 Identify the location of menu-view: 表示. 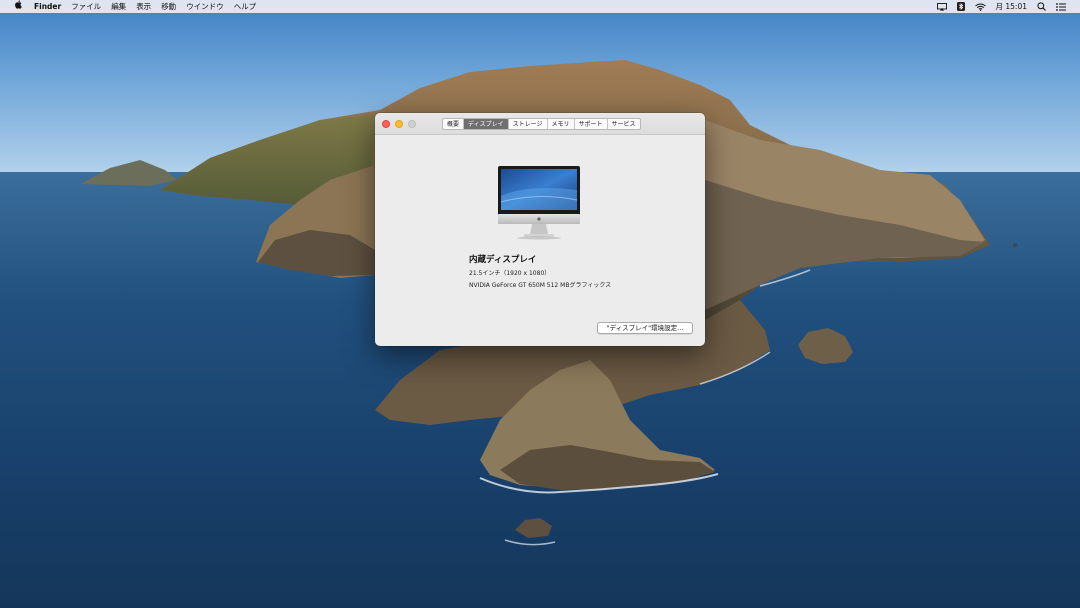
(143, 6).